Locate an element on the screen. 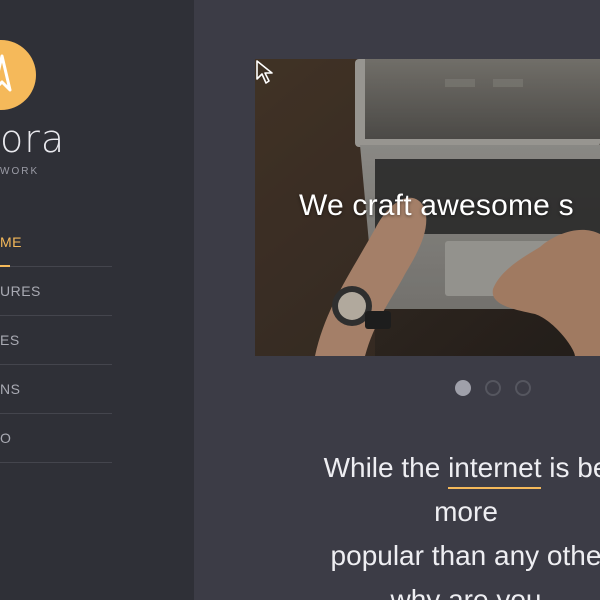 The image size is (600, 600). intro-line: why are you is located at coordinates (466, 592).